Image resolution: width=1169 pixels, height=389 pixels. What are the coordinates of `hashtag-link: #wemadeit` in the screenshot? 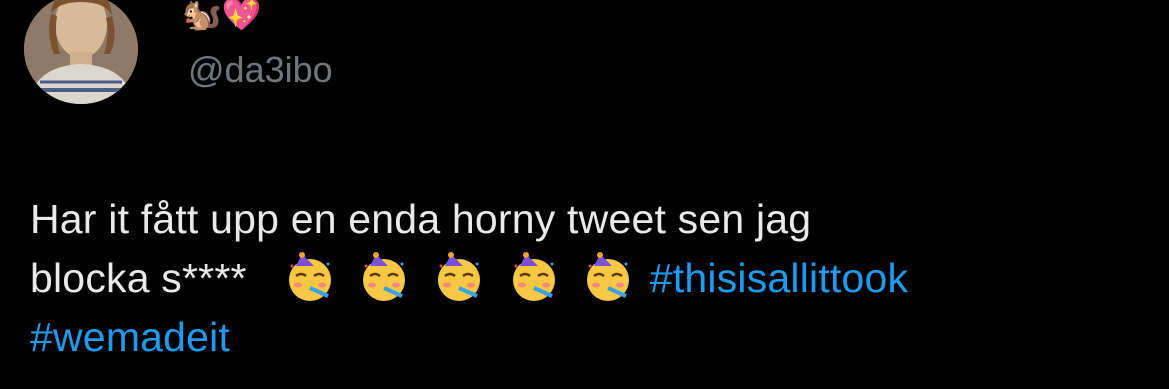 It's located at (130, 337).